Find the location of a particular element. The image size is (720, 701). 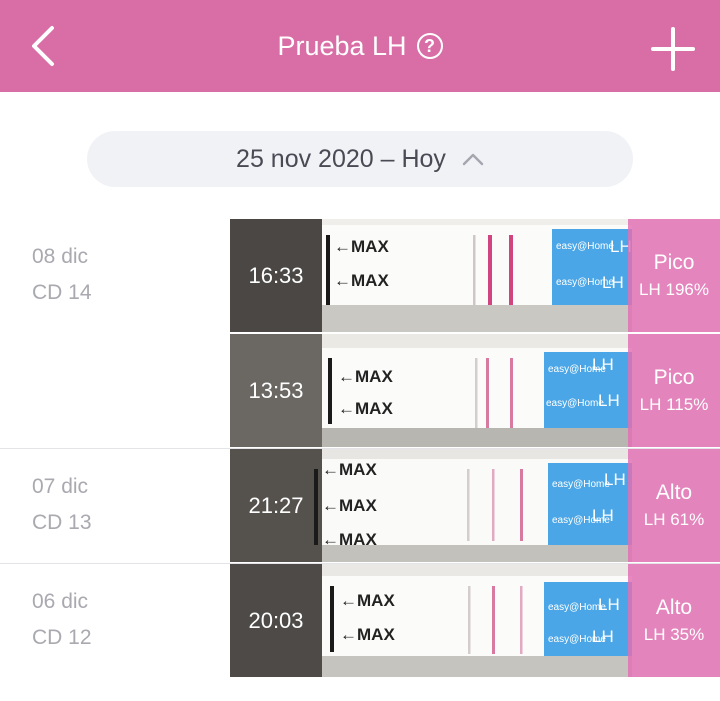

result-badge: Alto LH 61% is located at coordinates (674, 505).